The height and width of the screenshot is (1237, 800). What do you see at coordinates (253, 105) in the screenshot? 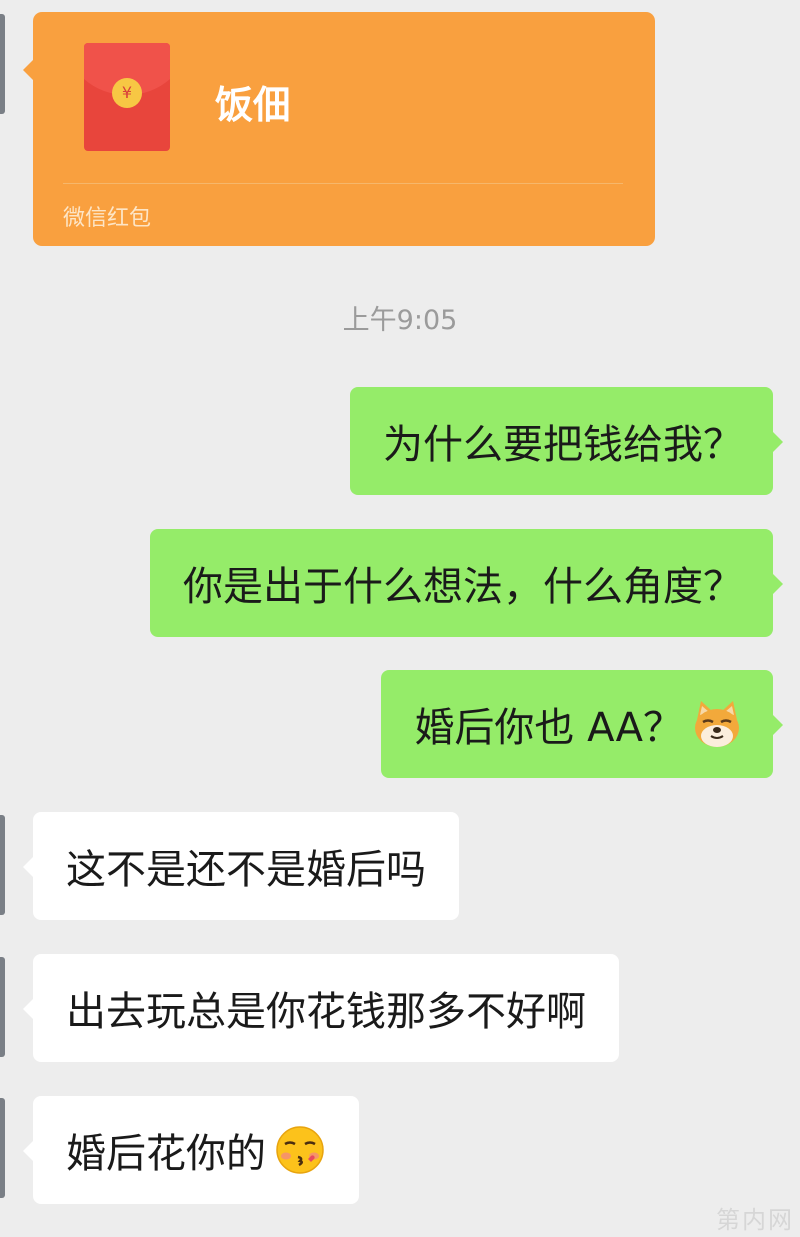
I see `red-packet-title: 饭佃` at bounding box center [253, 105].